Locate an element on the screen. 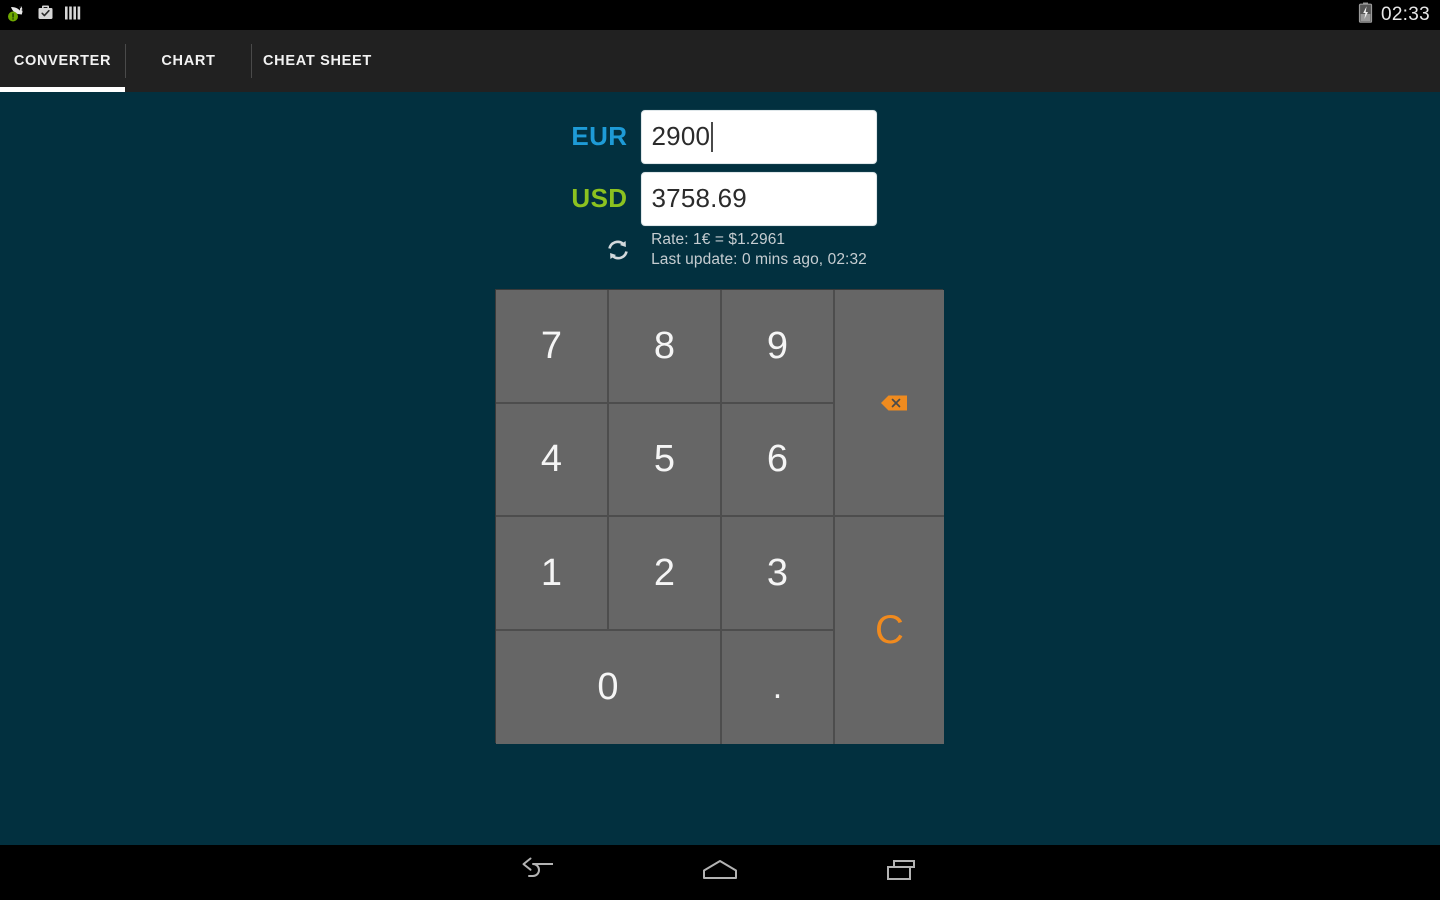  tab-converter: CONVERTER is located at coordinates (62, 61).